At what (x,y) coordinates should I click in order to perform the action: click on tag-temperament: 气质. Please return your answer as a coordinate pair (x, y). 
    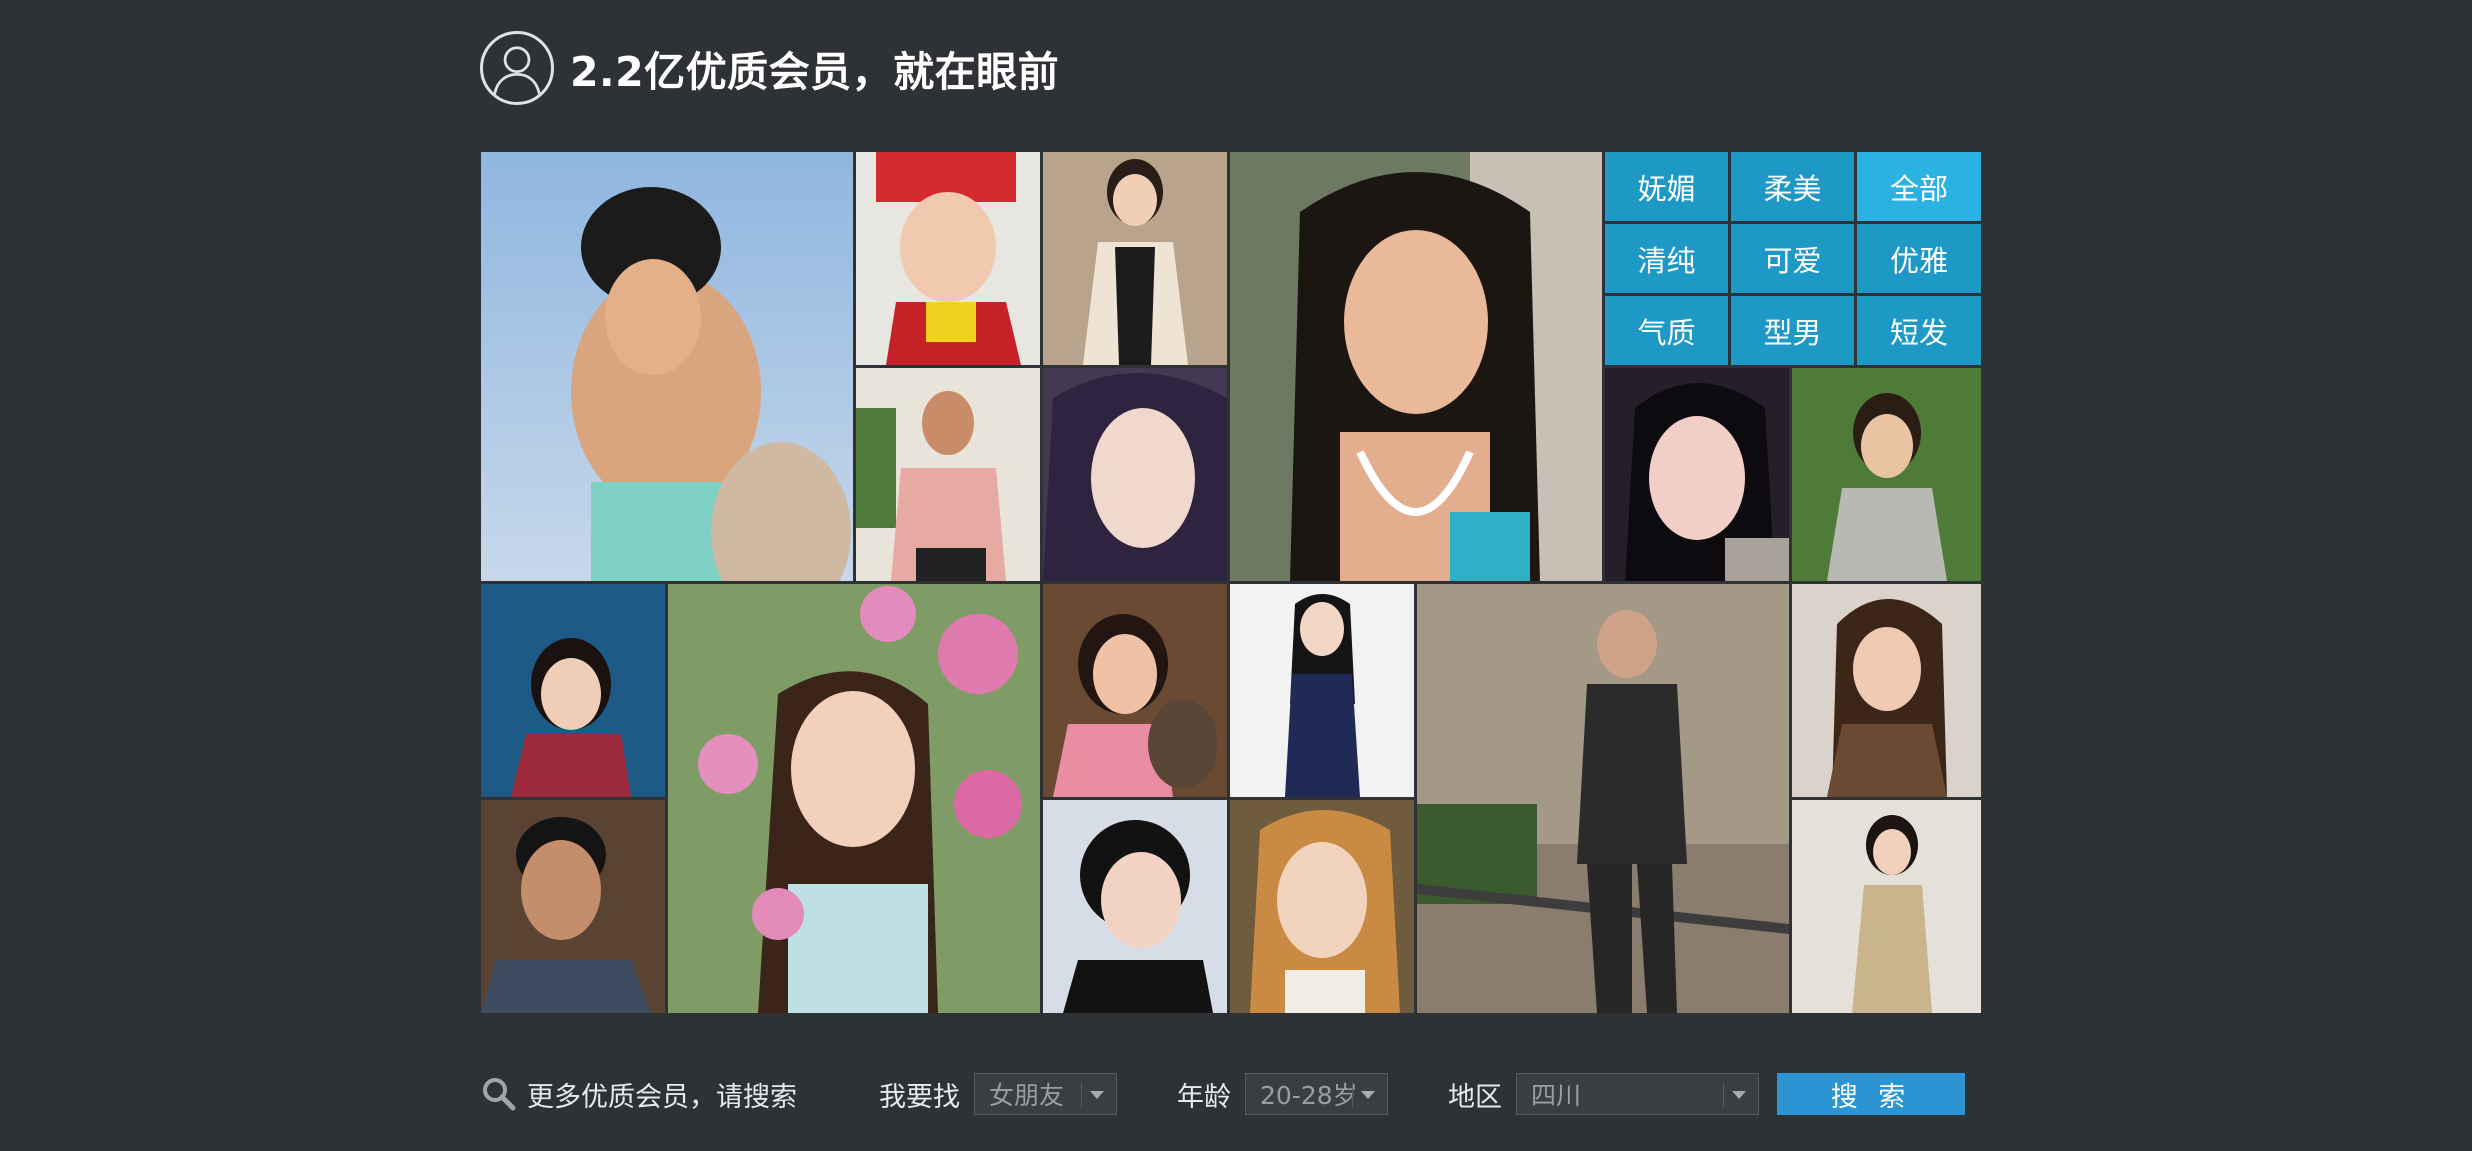
    Looking at the image, I should click on (1666, 330).